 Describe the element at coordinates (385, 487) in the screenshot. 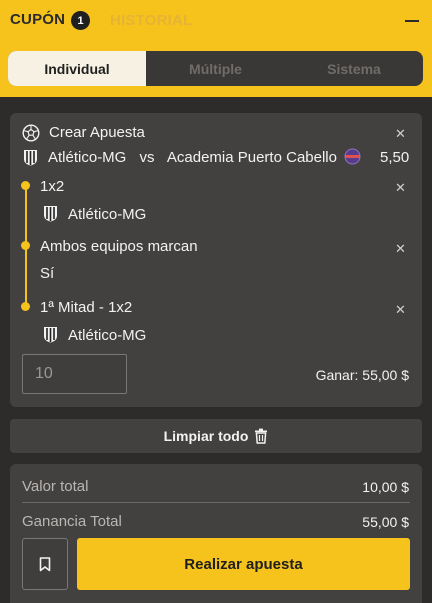

I see `total-stake-value: 10,00 $` at that location.